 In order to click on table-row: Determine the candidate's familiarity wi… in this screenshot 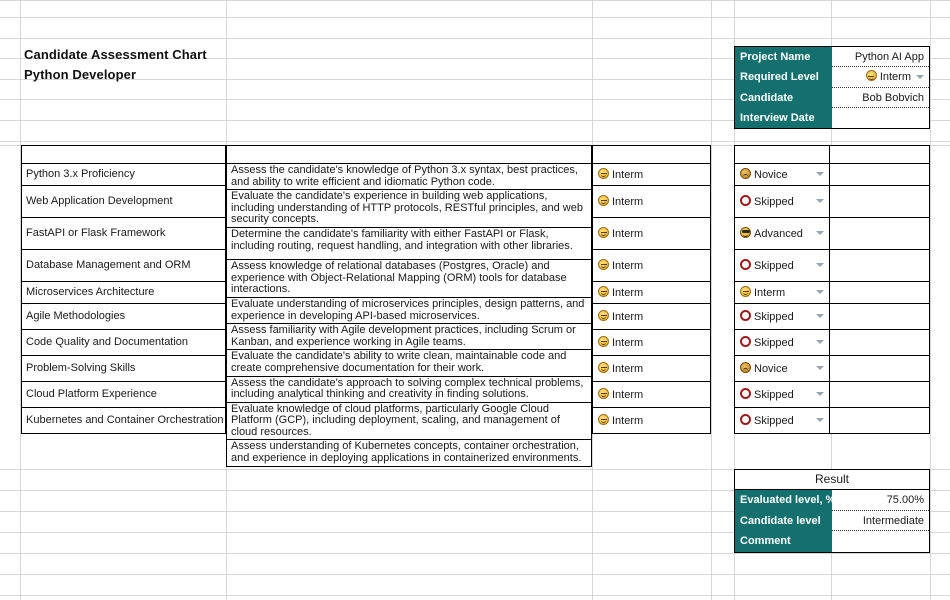, I will do `click(409, 243)`.